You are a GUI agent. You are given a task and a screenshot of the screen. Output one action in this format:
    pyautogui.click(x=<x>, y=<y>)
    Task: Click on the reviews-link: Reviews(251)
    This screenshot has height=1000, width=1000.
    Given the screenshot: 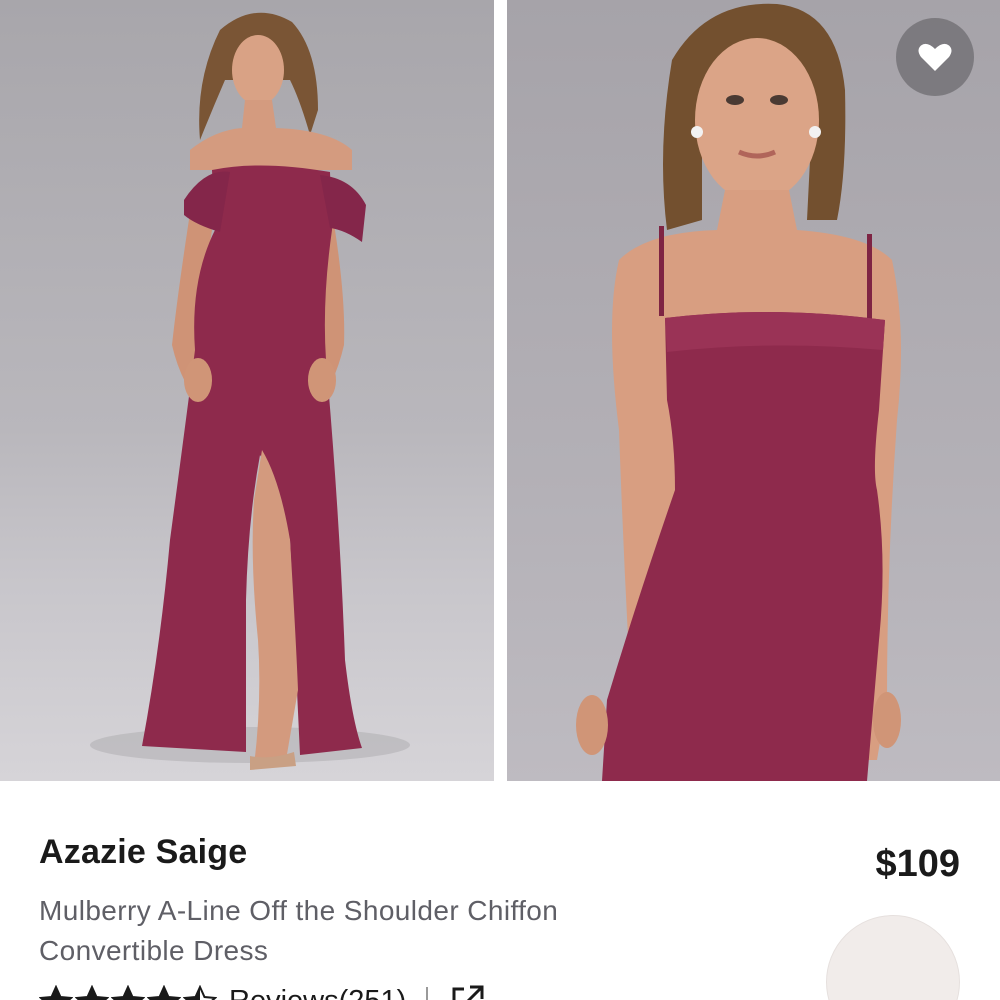 What is the action you would take?
    pyautogui.click(x=317, y=992)
    